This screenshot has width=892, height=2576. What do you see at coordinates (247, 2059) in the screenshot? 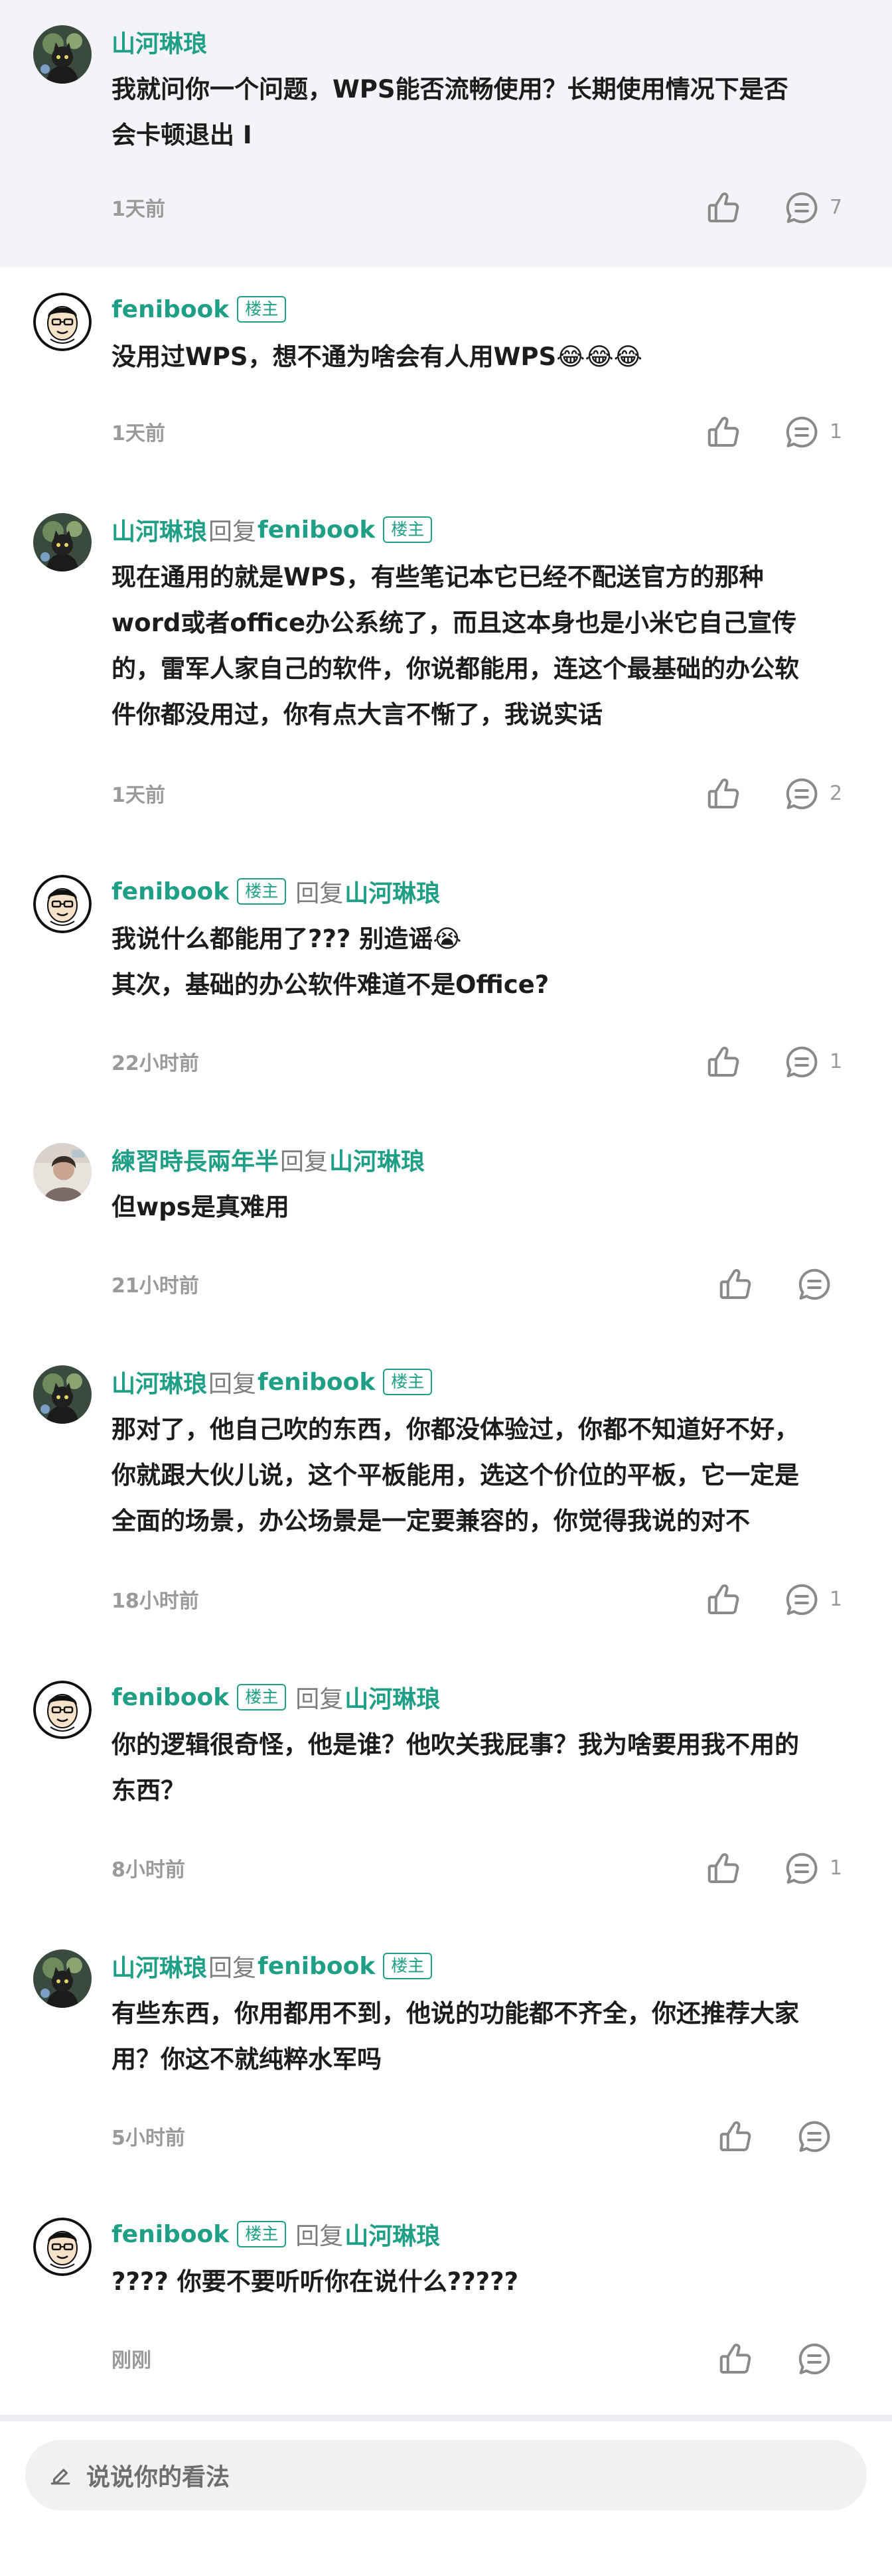
I see `comment-text-line: 用？你这不就纯粹水军吗` at bounding box center [247, 2059].